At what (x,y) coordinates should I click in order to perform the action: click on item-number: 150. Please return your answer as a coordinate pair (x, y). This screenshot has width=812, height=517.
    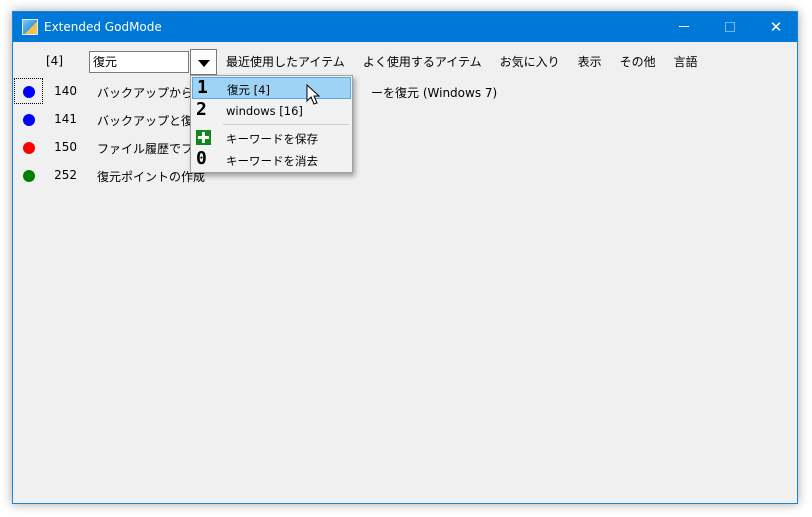
    Looking at the image, I should click on (65, 147).